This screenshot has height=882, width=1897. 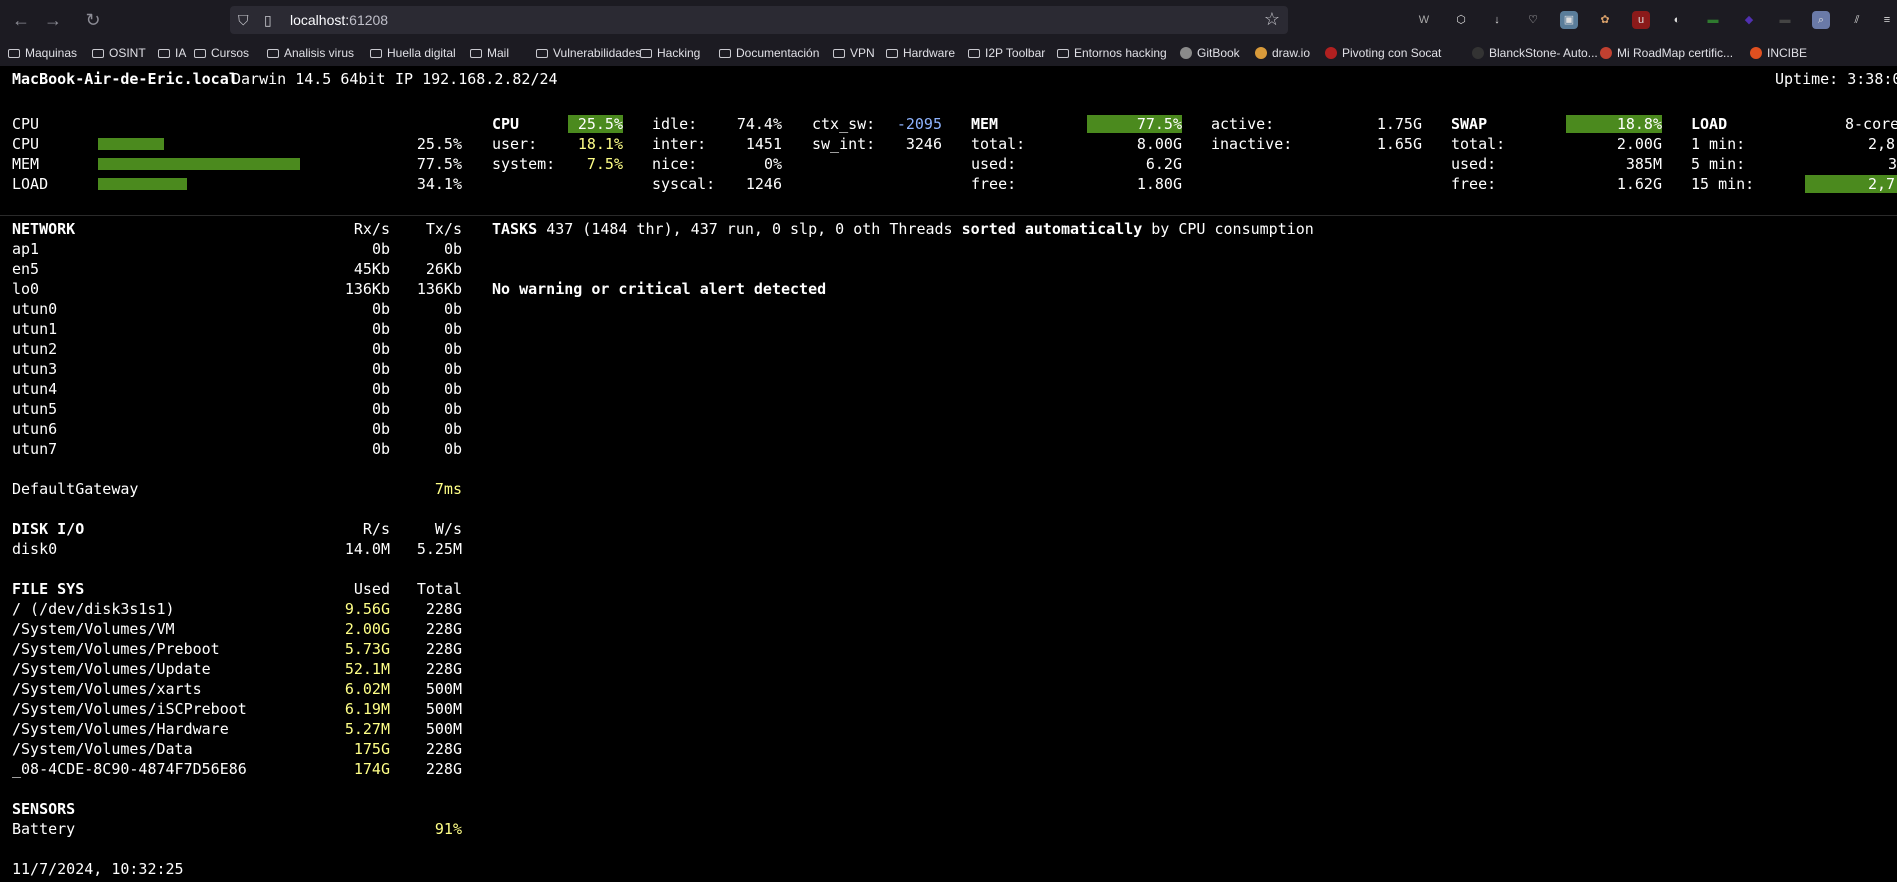 What do you see at coordinates (597, 53) in the screenshot?
I see `bookmark-label: Vulnerabilidades` at bounding box center [597, 53].